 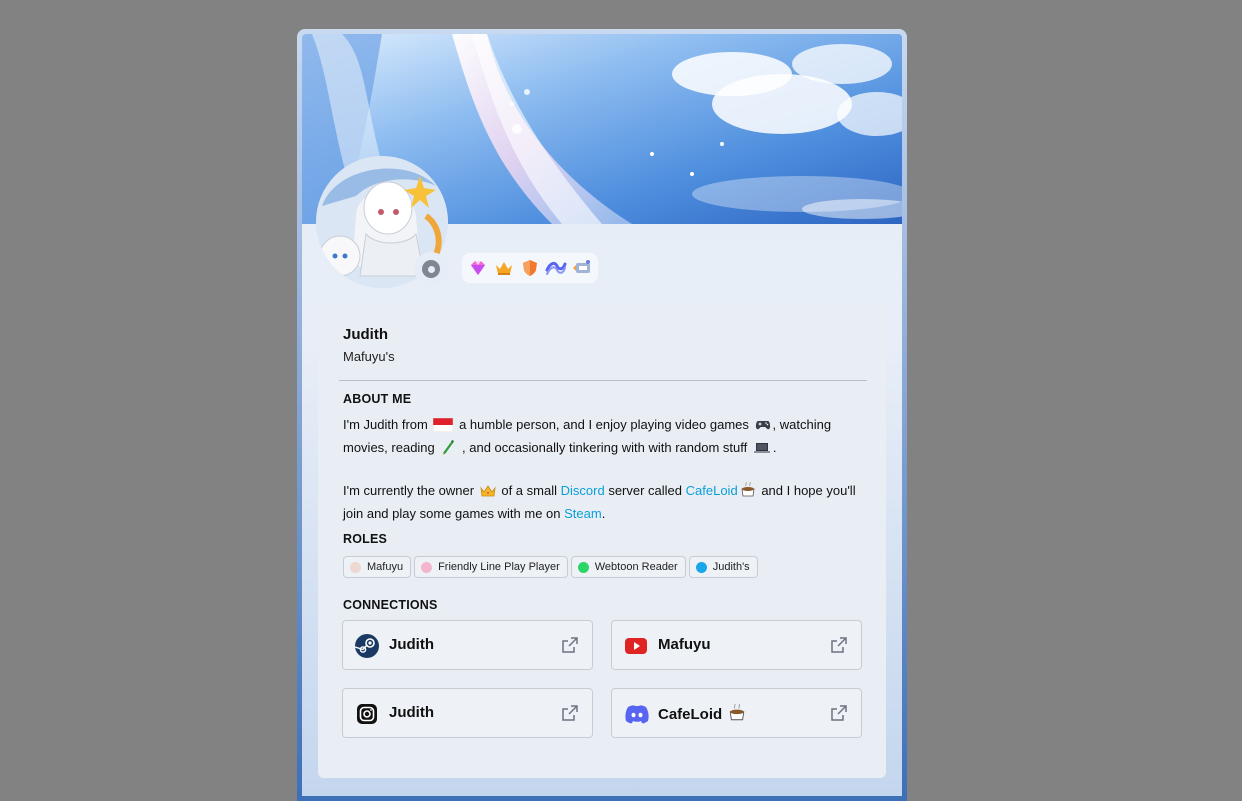 I want to click on nitro-gem-badge-icon, so click(x=478, y=268).